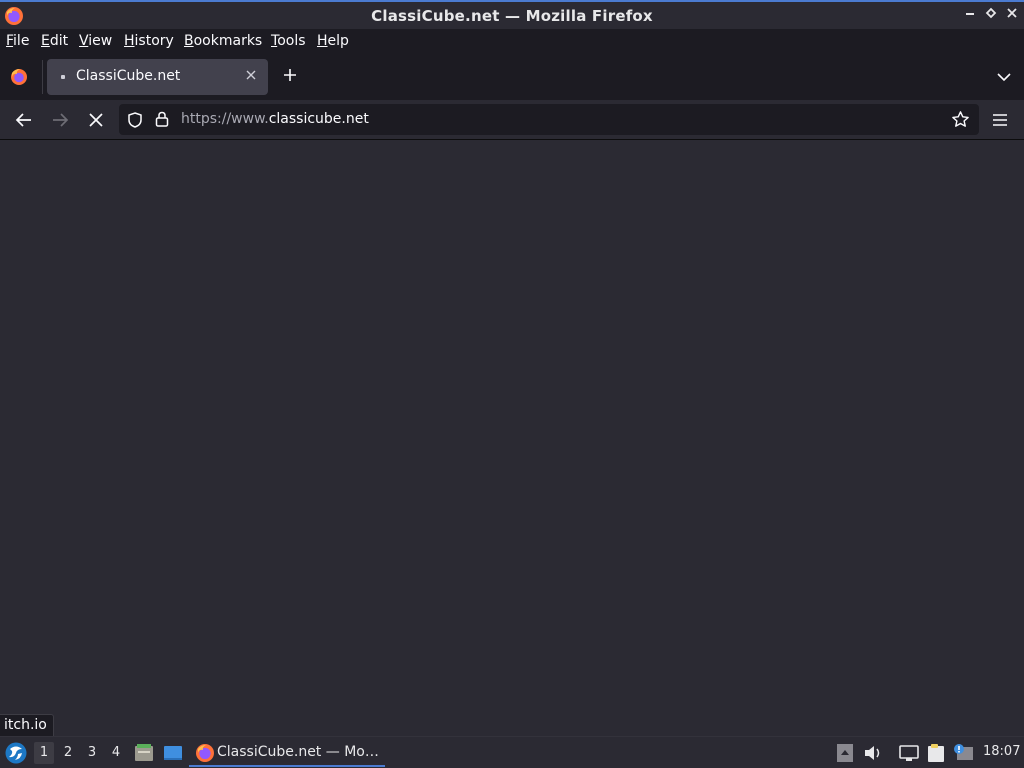 This screenshot has width=1024, height=768. What do you see at coordinates (1002, 751) in the screenshot?
I see `clock: 18:07` at bounding box center [1002, 751].